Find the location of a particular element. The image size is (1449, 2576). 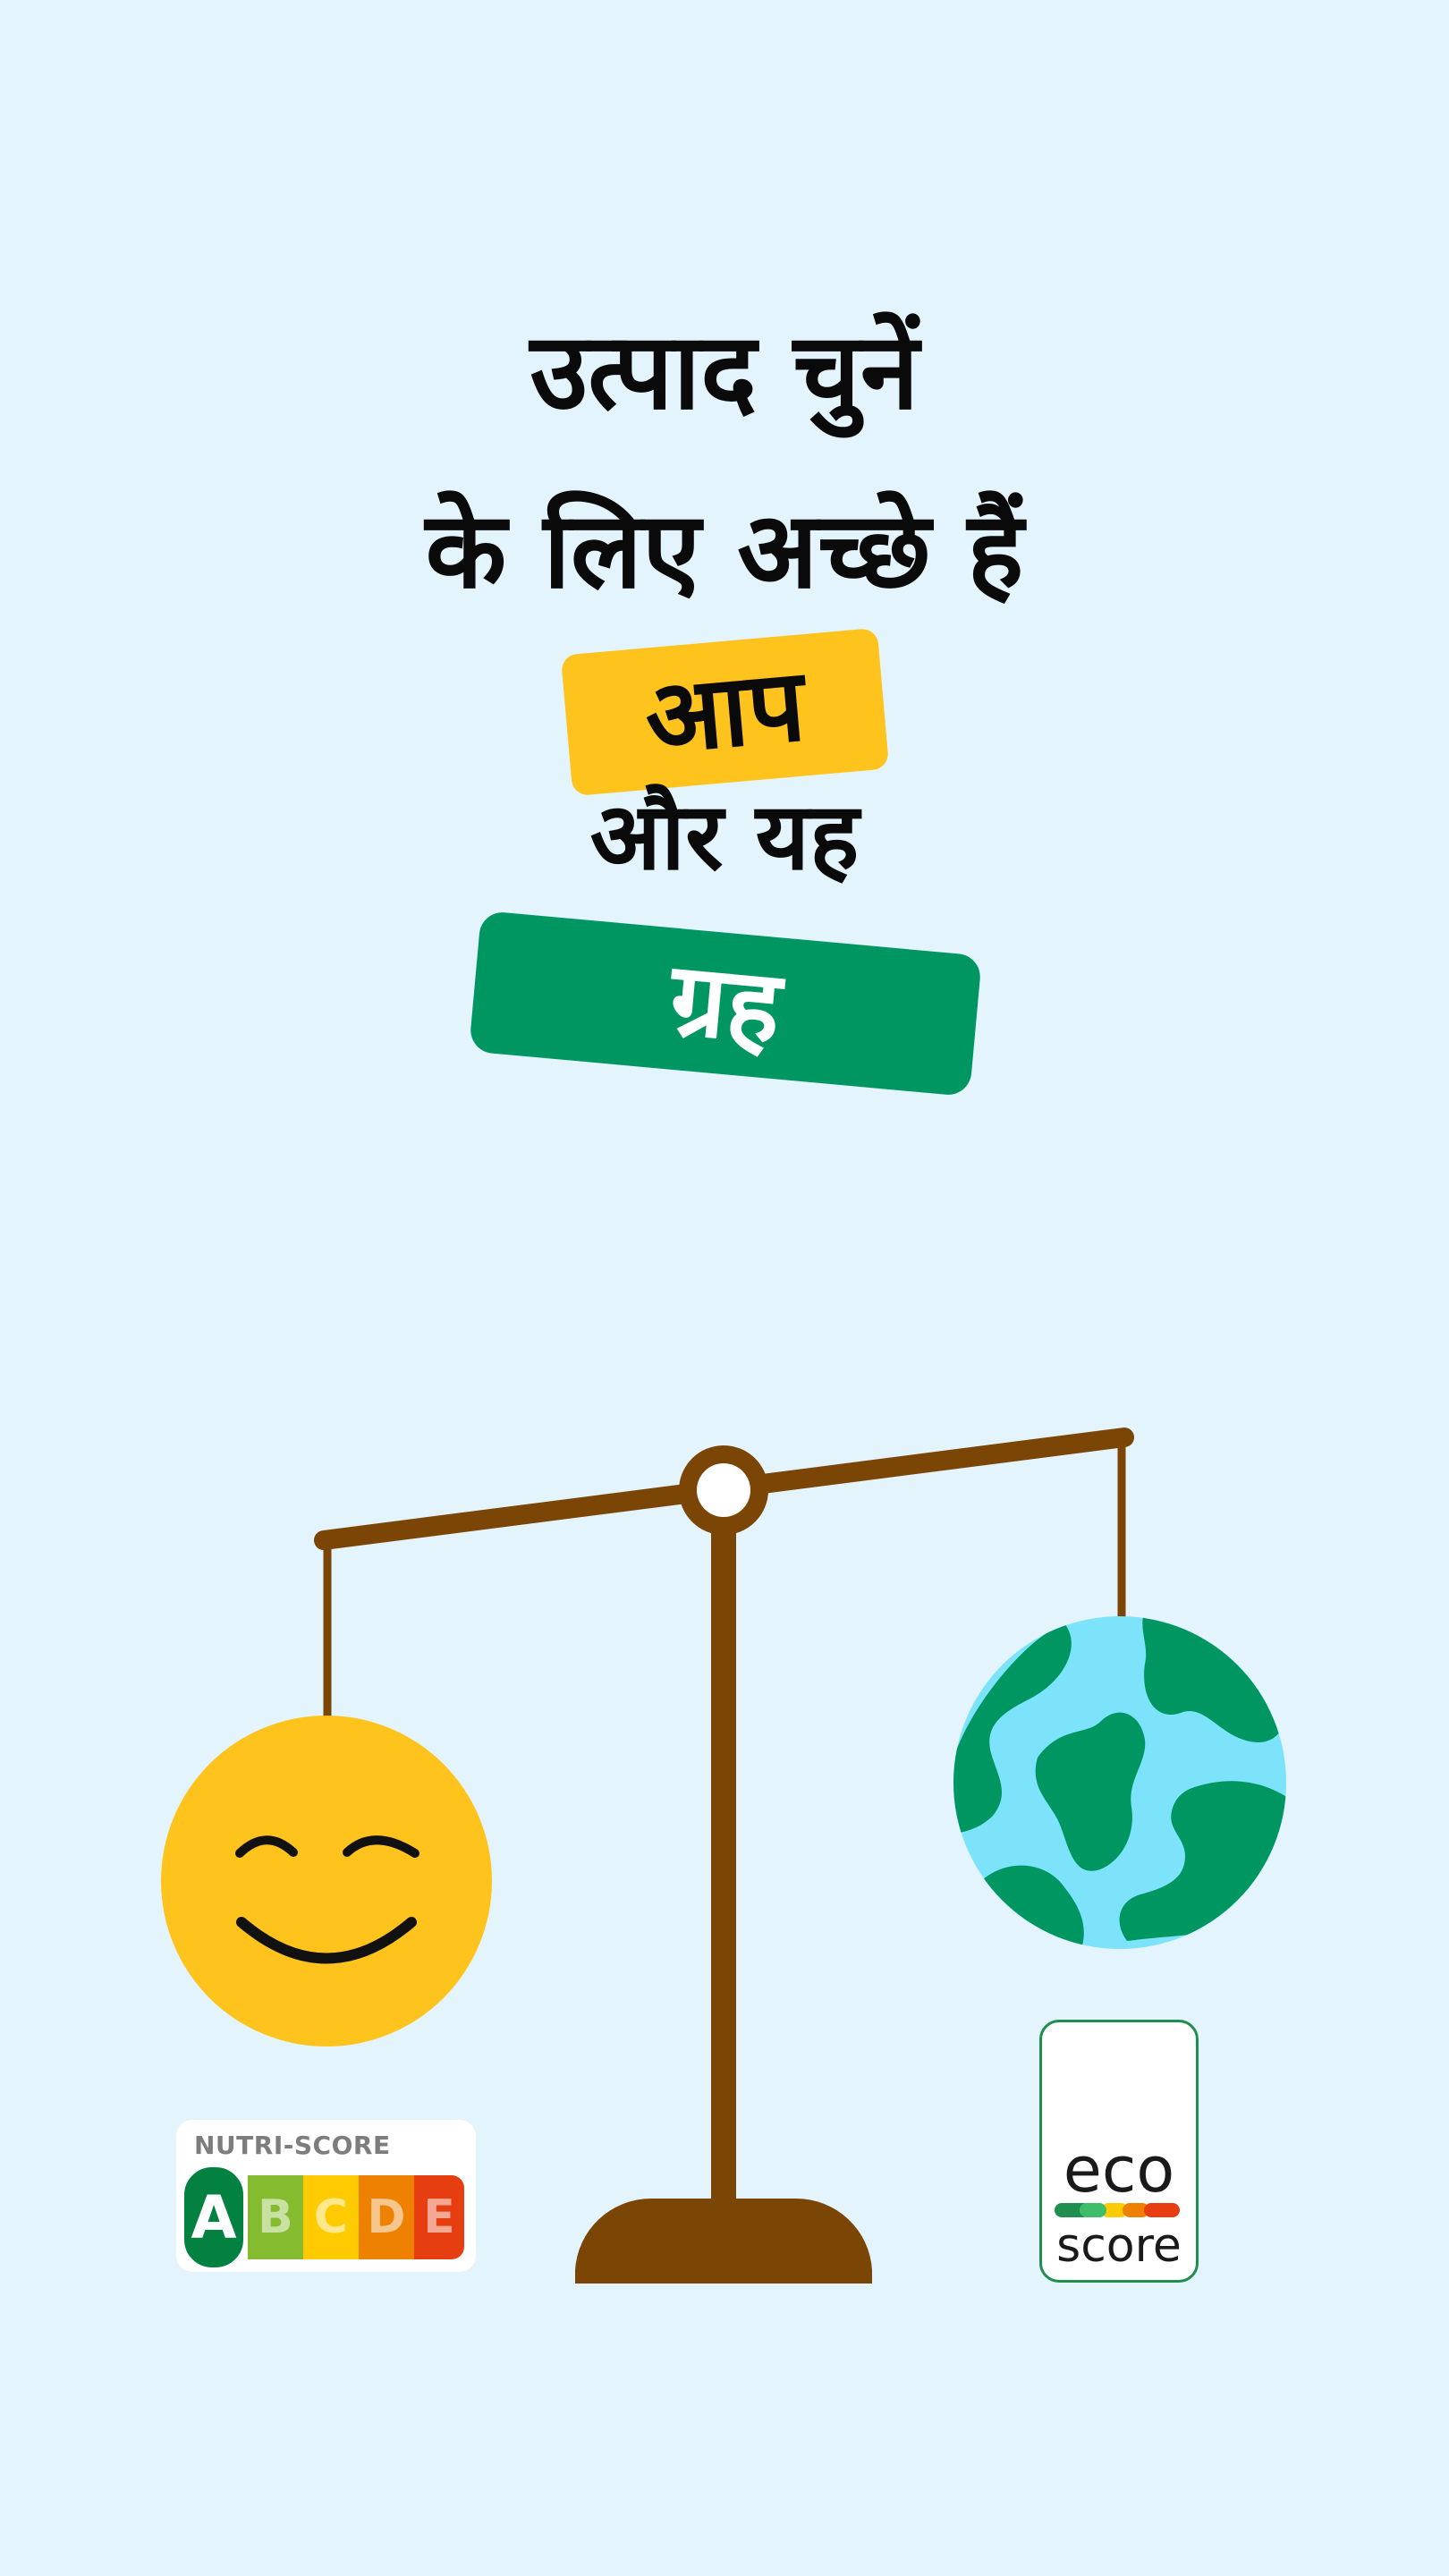

nutri-score-title: NUTRI-SCORE is located at coordinates (292, 2145).